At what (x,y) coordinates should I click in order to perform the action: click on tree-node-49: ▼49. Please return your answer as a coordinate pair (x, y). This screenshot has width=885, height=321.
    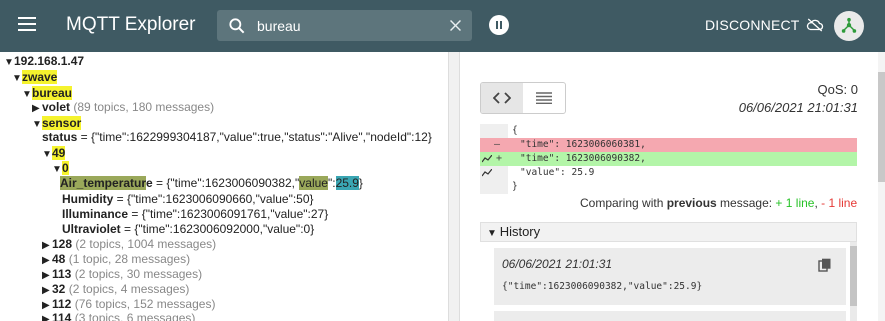
    Looking at the image, I should click on (54, 154).